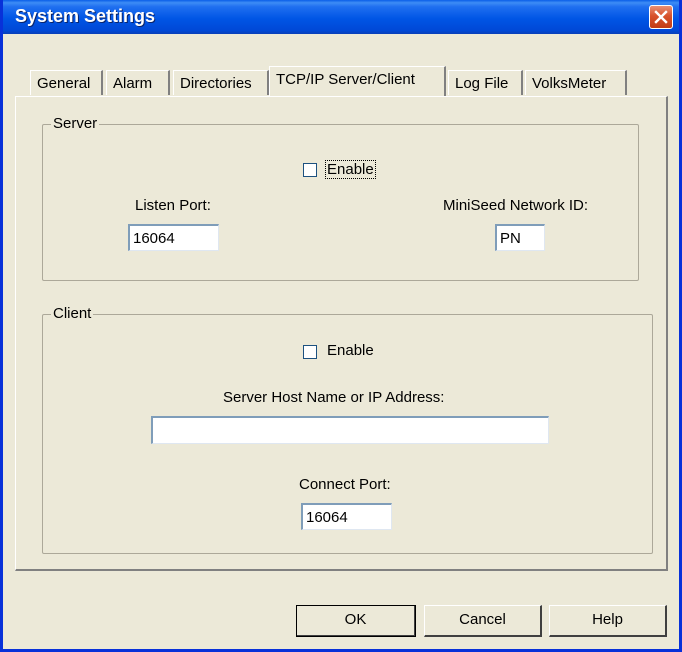 This screenshot has width=682, height=652. I want to click on close-button, so click(661, 17).